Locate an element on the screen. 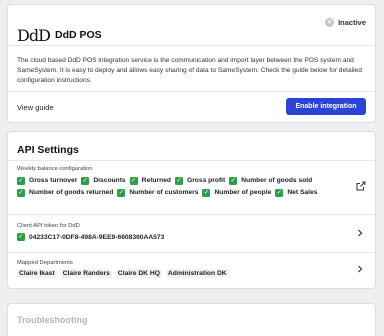 This screenshot has height=336, width=384. weekly-balance-item-label: Discounts is located at coordinates (109, 180).